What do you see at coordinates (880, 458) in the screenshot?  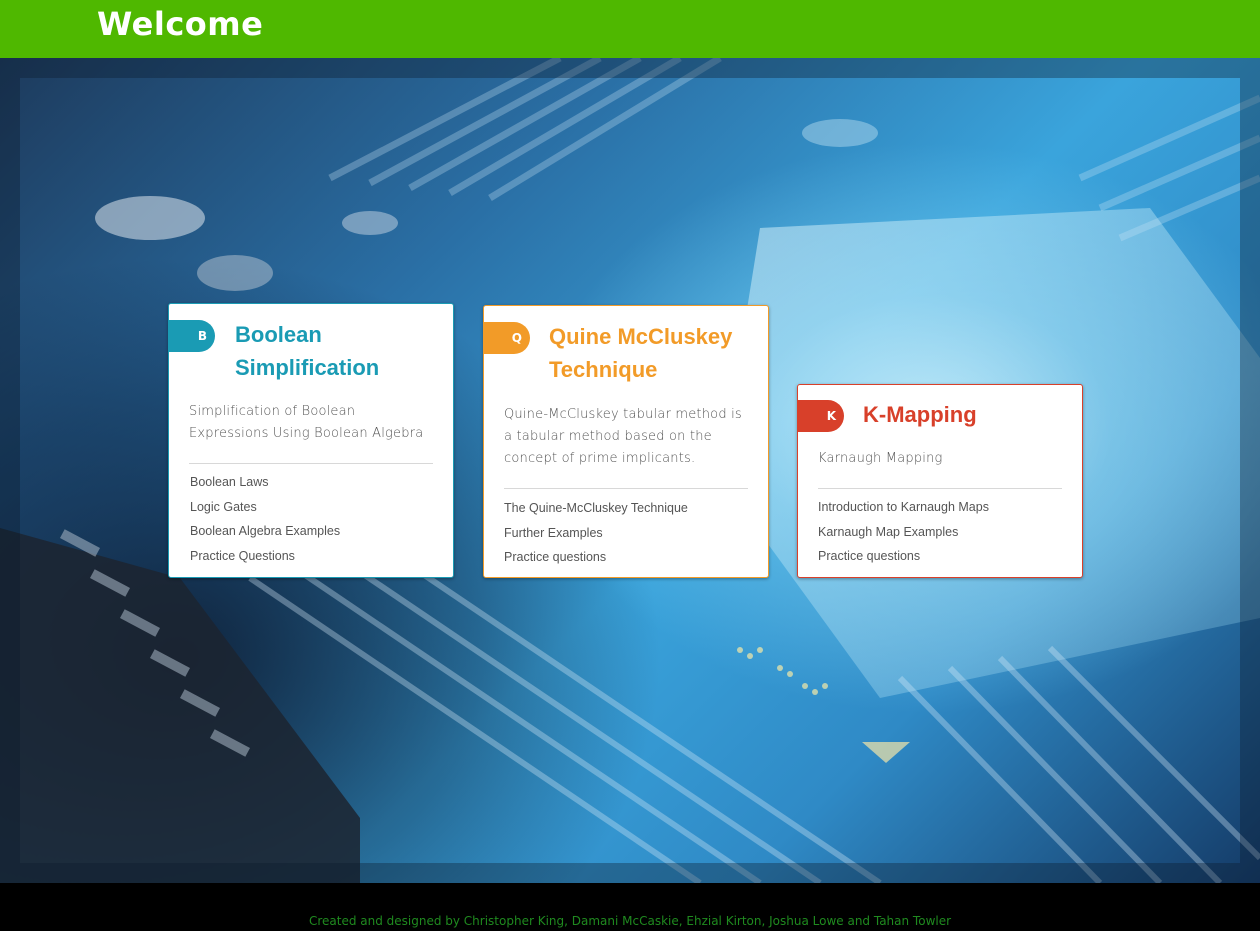 I see `card-description: Karnaugh Mapping` at bounding box center [880, 458].